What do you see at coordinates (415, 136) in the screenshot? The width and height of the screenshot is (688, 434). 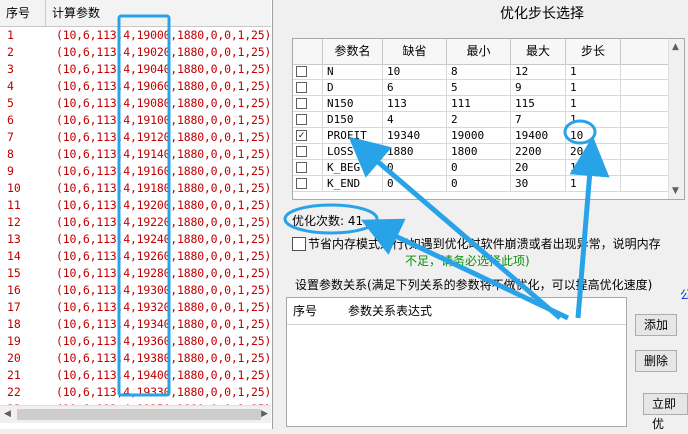 I see `param-cell-default: 19340` at bounding box center [415, 136].